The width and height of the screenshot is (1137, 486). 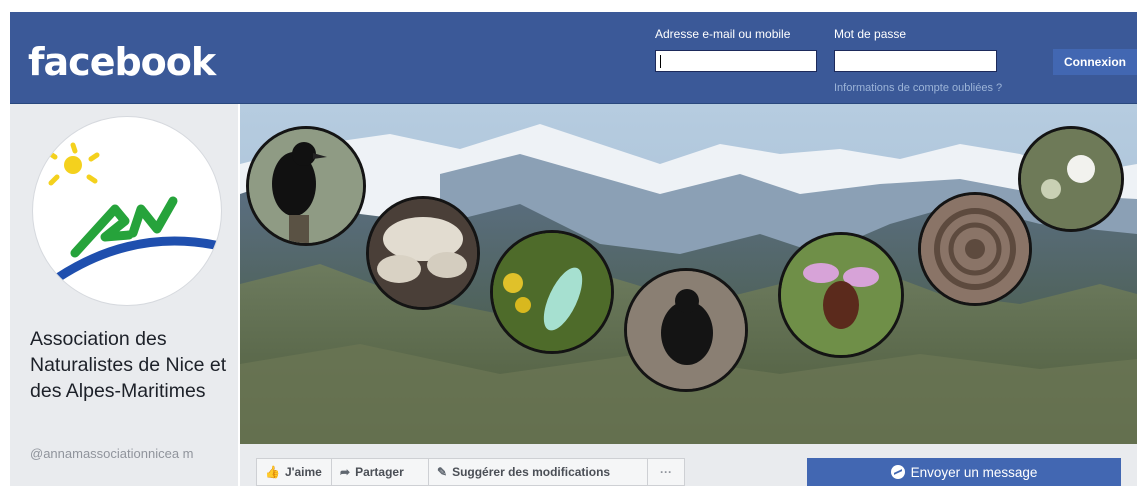 What do you see at coordinates (306, 186) in the screenshot?
I see `raven-photo` at bounding box center [306, 186].